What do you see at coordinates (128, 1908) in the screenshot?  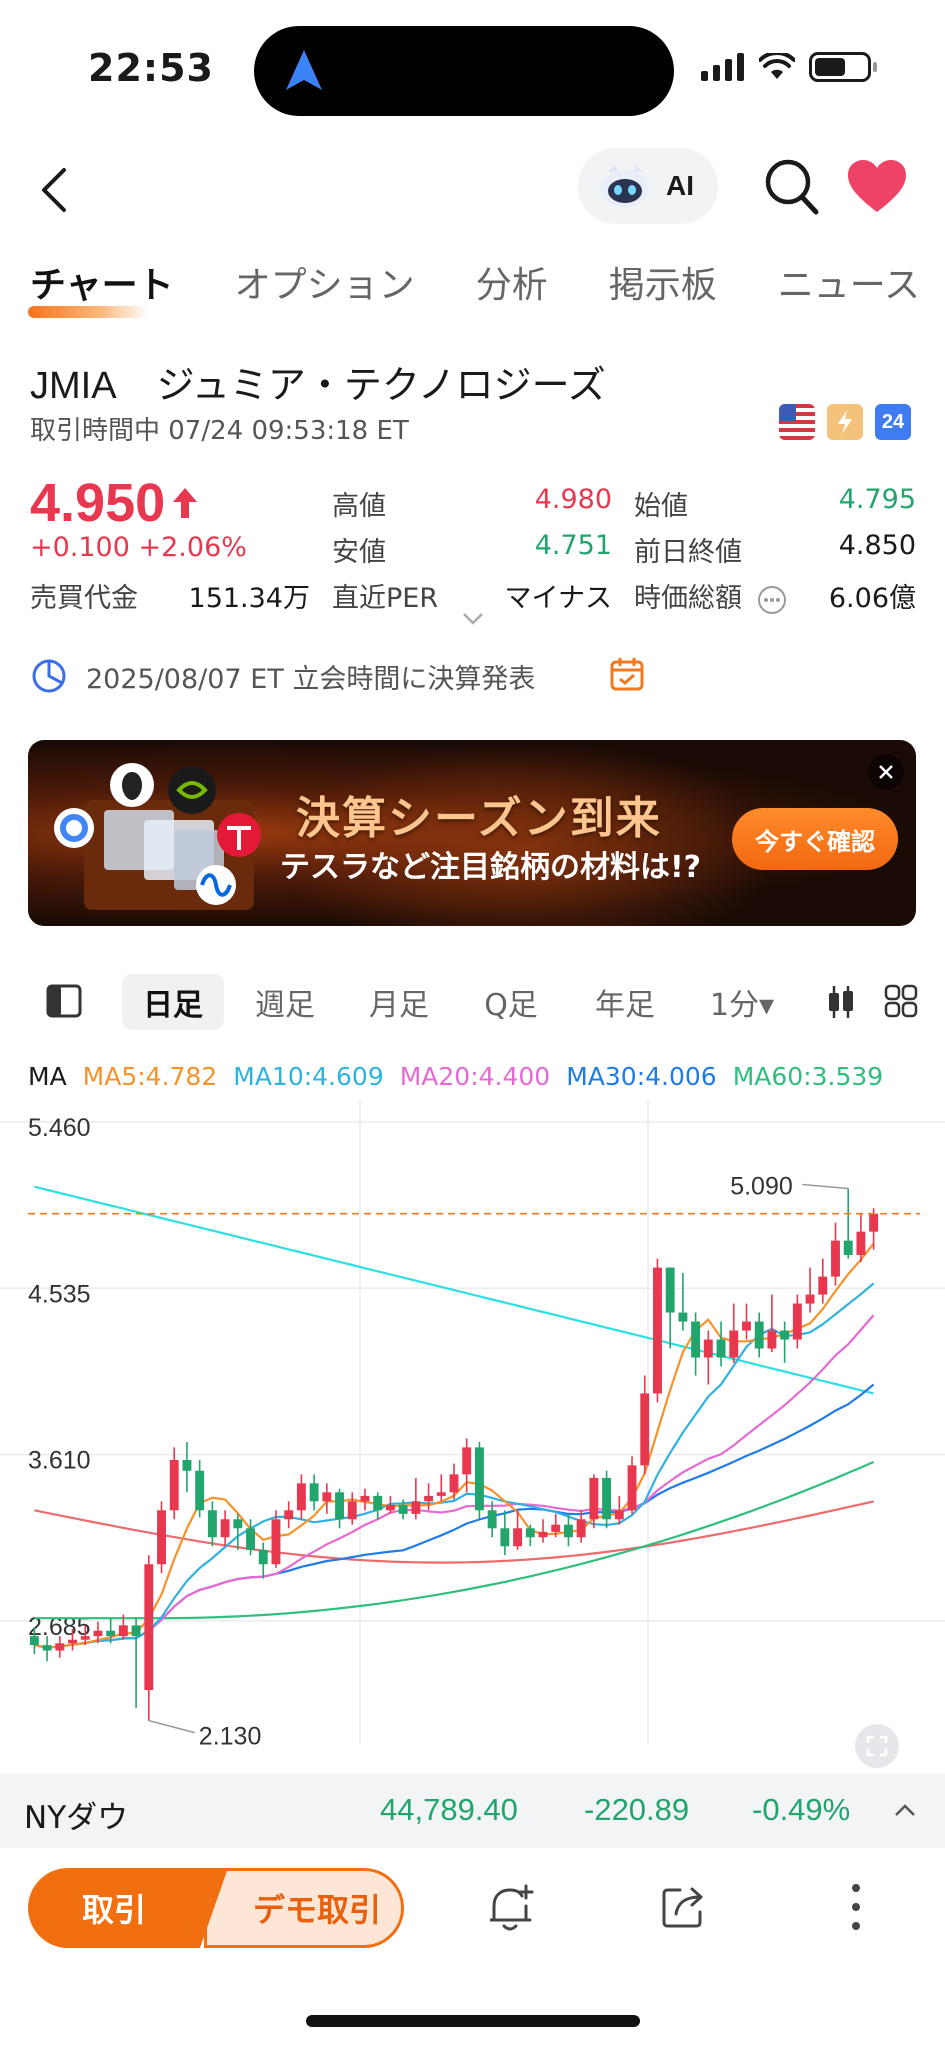 I see `trade-button: 取引` at bounding box center [128, 1908].